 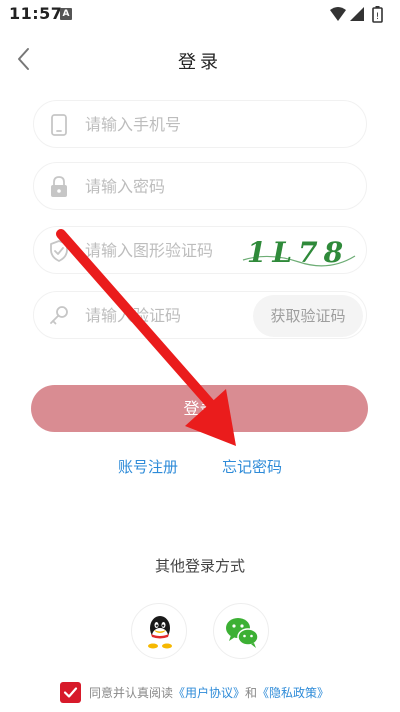 I want to click on wechat-login-button, so click(x=241, y=631).